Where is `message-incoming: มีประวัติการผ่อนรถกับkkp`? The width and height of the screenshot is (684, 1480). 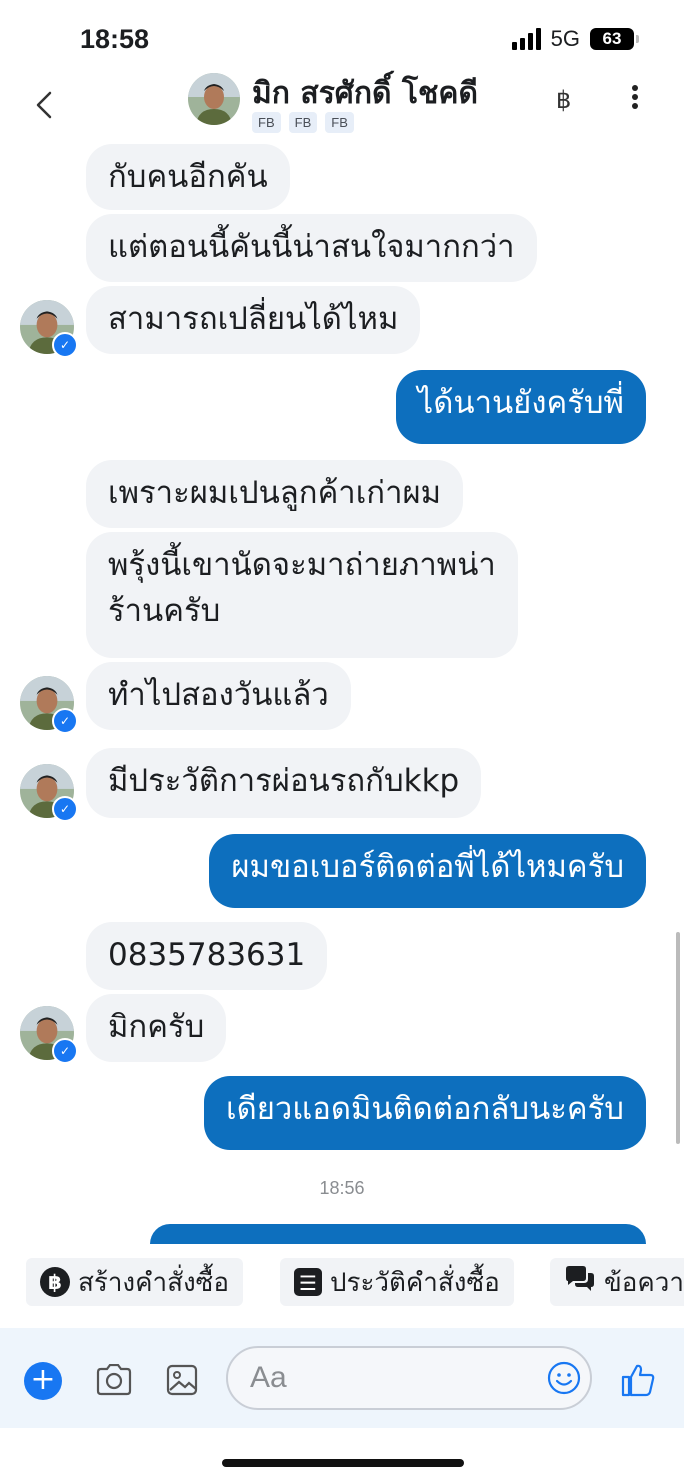 message-incoming: มีประวัติการผ่อนรถกับkkp is located at coordinates (284, 783).